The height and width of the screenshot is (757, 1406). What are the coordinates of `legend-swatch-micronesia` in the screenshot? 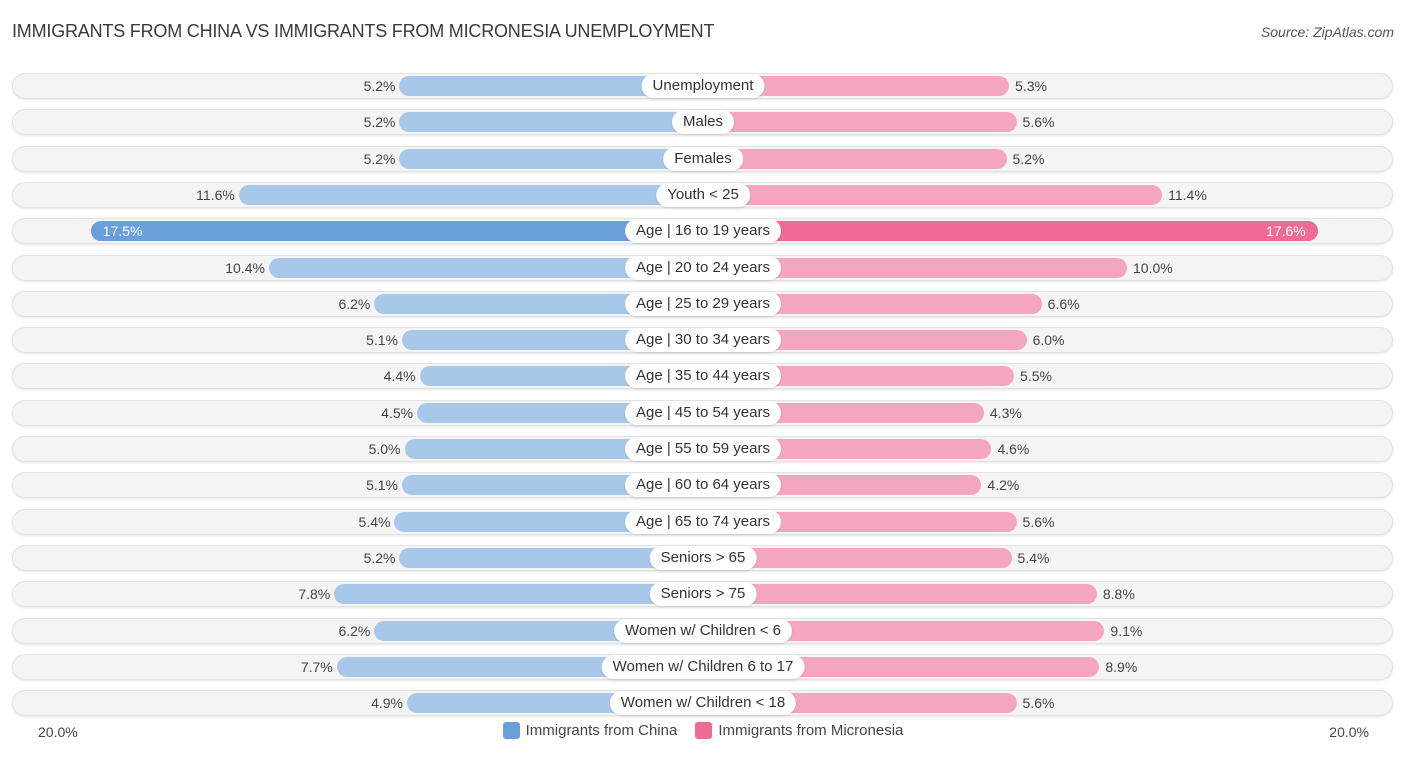 It's located at (704, 730).